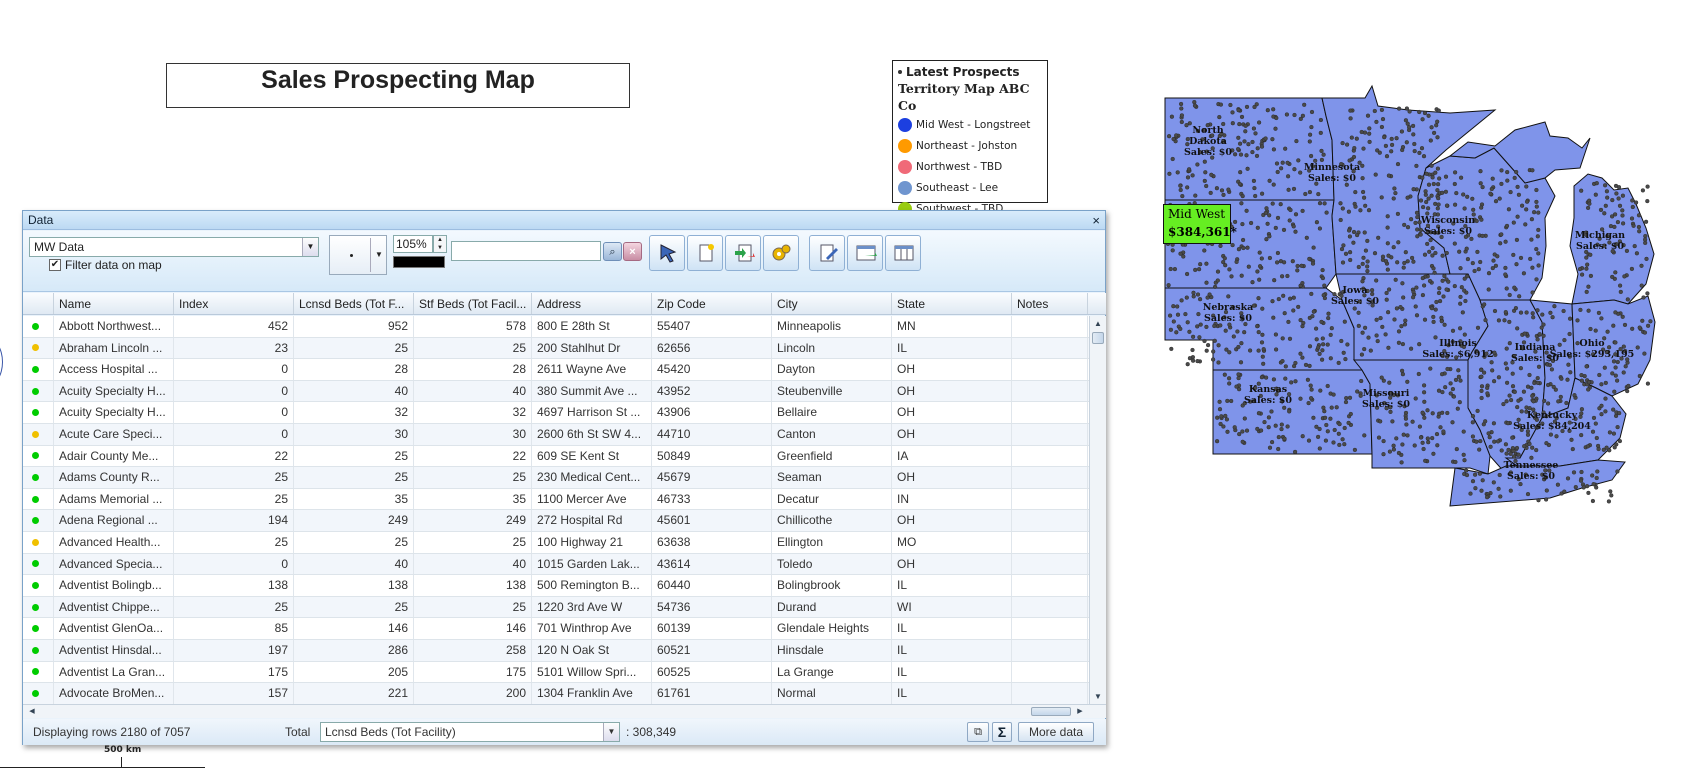 This screenshot has width=1705, height=768. Describe the element at coordinates (978, 732) in the screenshot. I see `copy-icon: ⧉` at that location.